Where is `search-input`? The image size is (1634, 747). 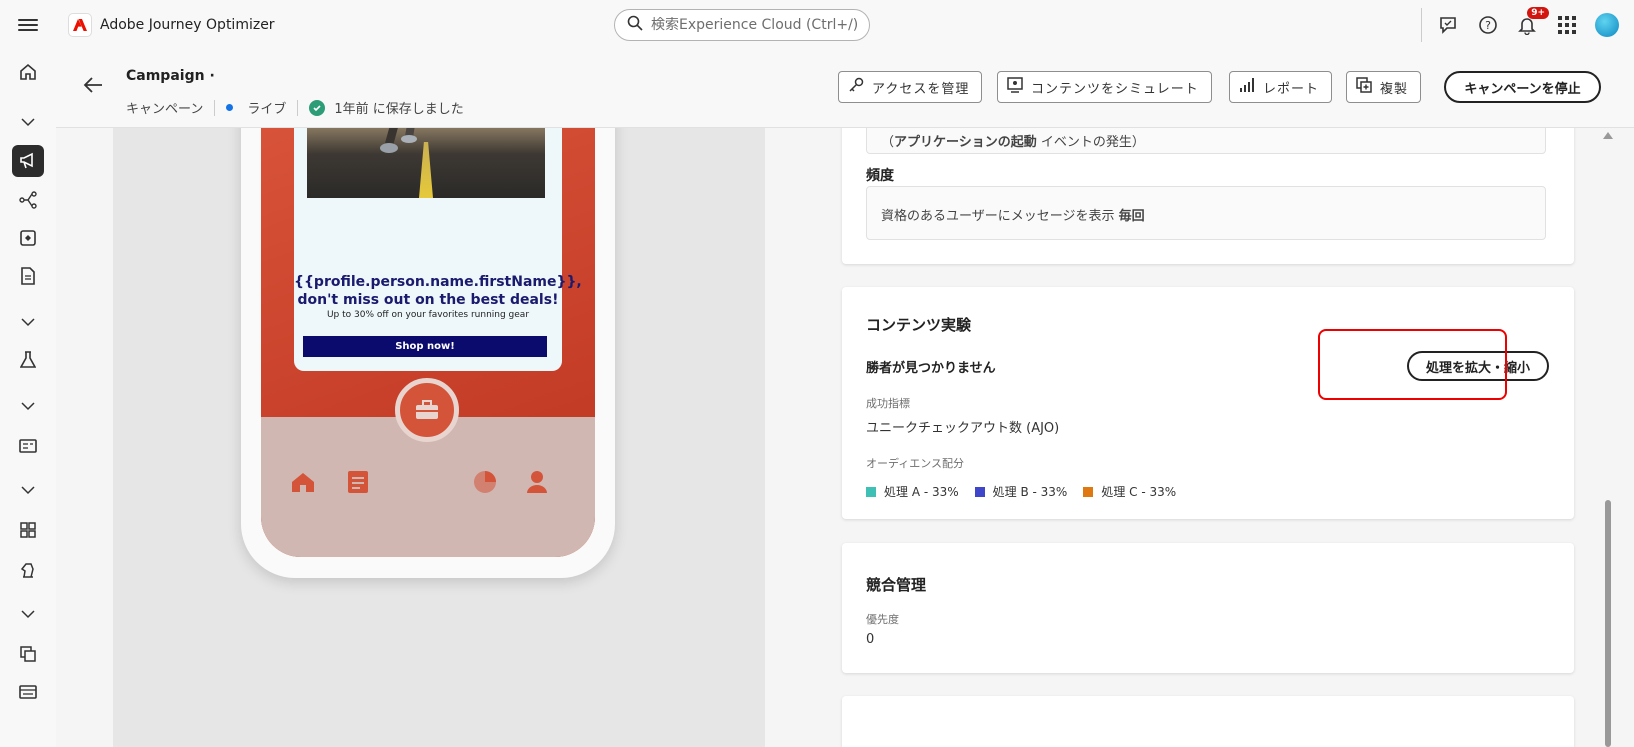
search-input is located at coordinates (756, 25).